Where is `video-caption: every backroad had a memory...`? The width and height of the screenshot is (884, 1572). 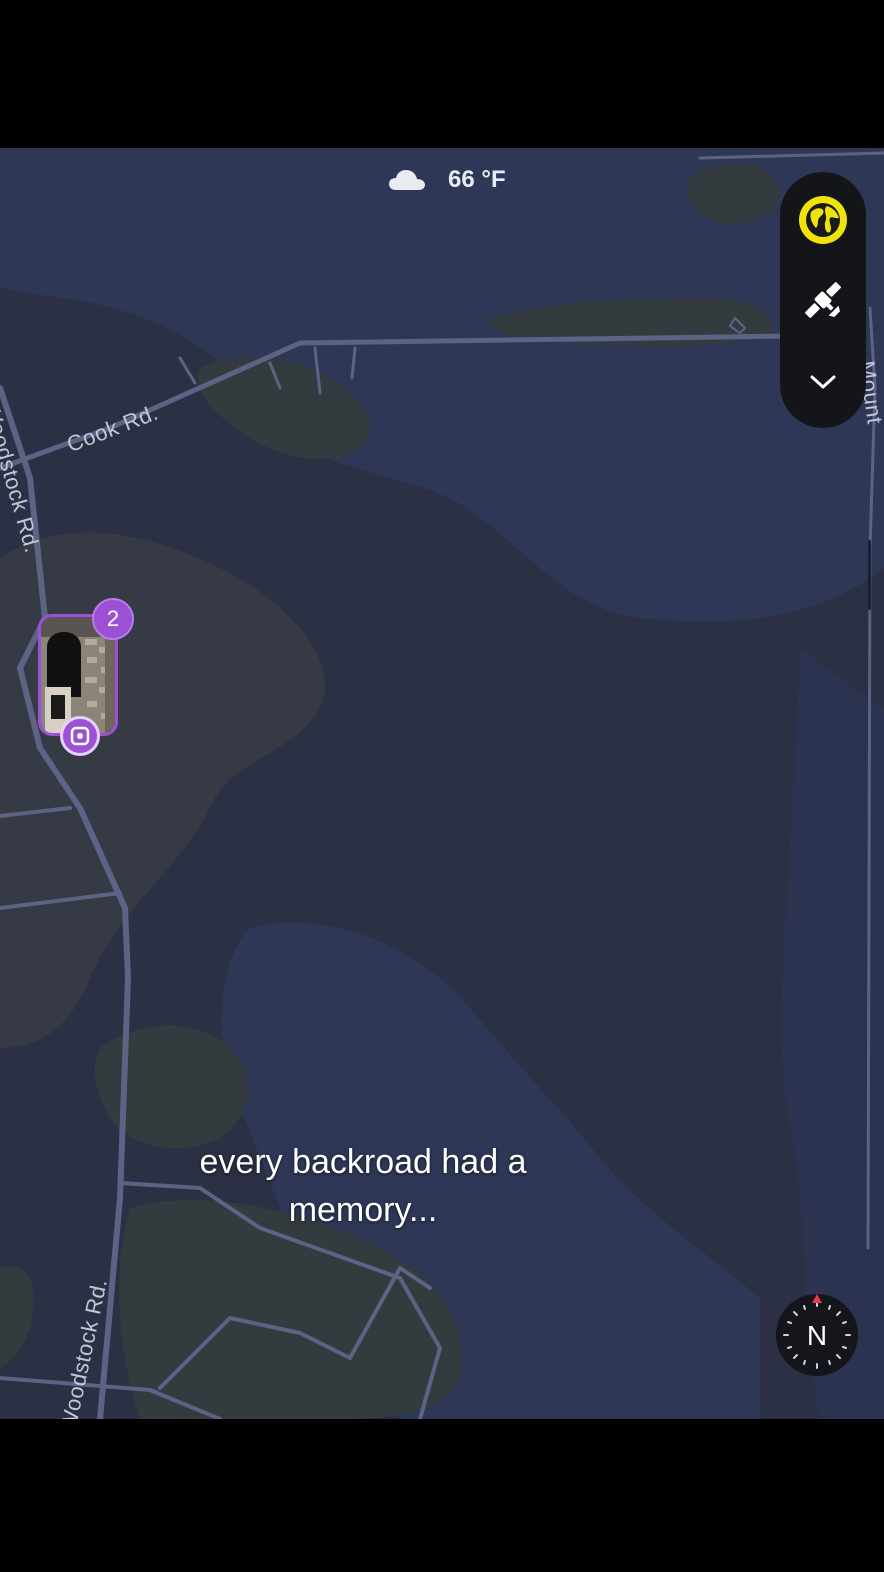 video-caption: every backroad had a memory... is located at coordinates (363, 1186).